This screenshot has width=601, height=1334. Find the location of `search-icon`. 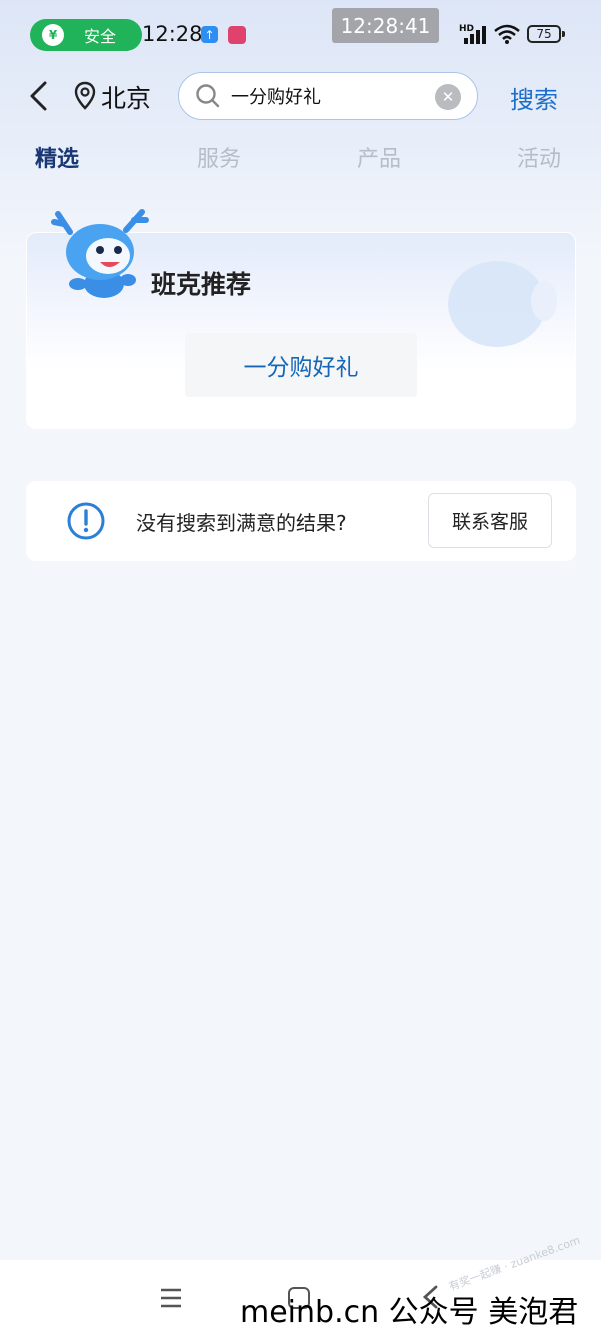

search-icon is located at coordinates (208, 96).